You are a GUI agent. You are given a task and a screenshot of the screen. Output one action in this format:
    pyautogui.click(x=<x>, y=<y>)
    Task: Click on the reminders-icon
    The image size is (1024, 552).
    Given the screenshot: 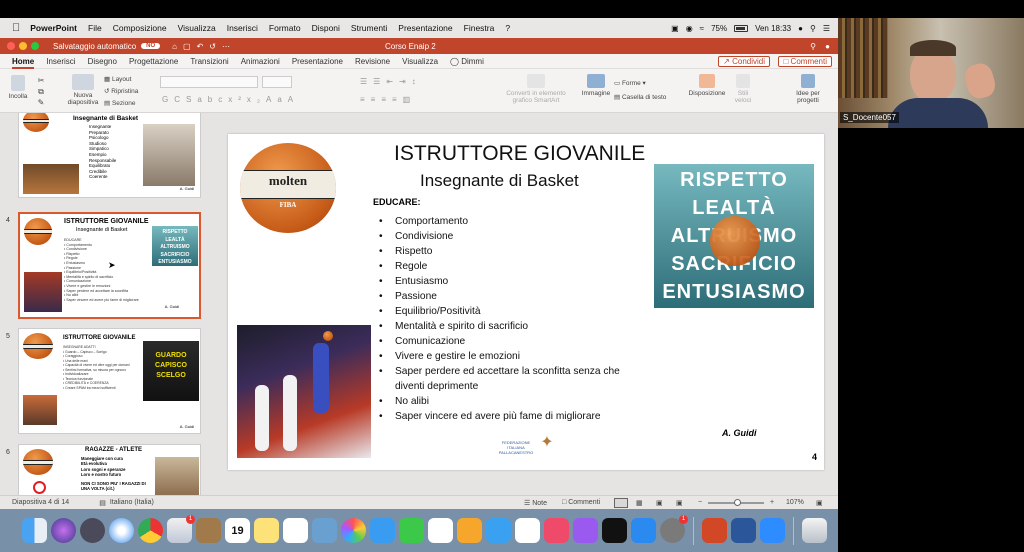 What is the action you would take?
    pyautogui.click(x=295, y=530)
    